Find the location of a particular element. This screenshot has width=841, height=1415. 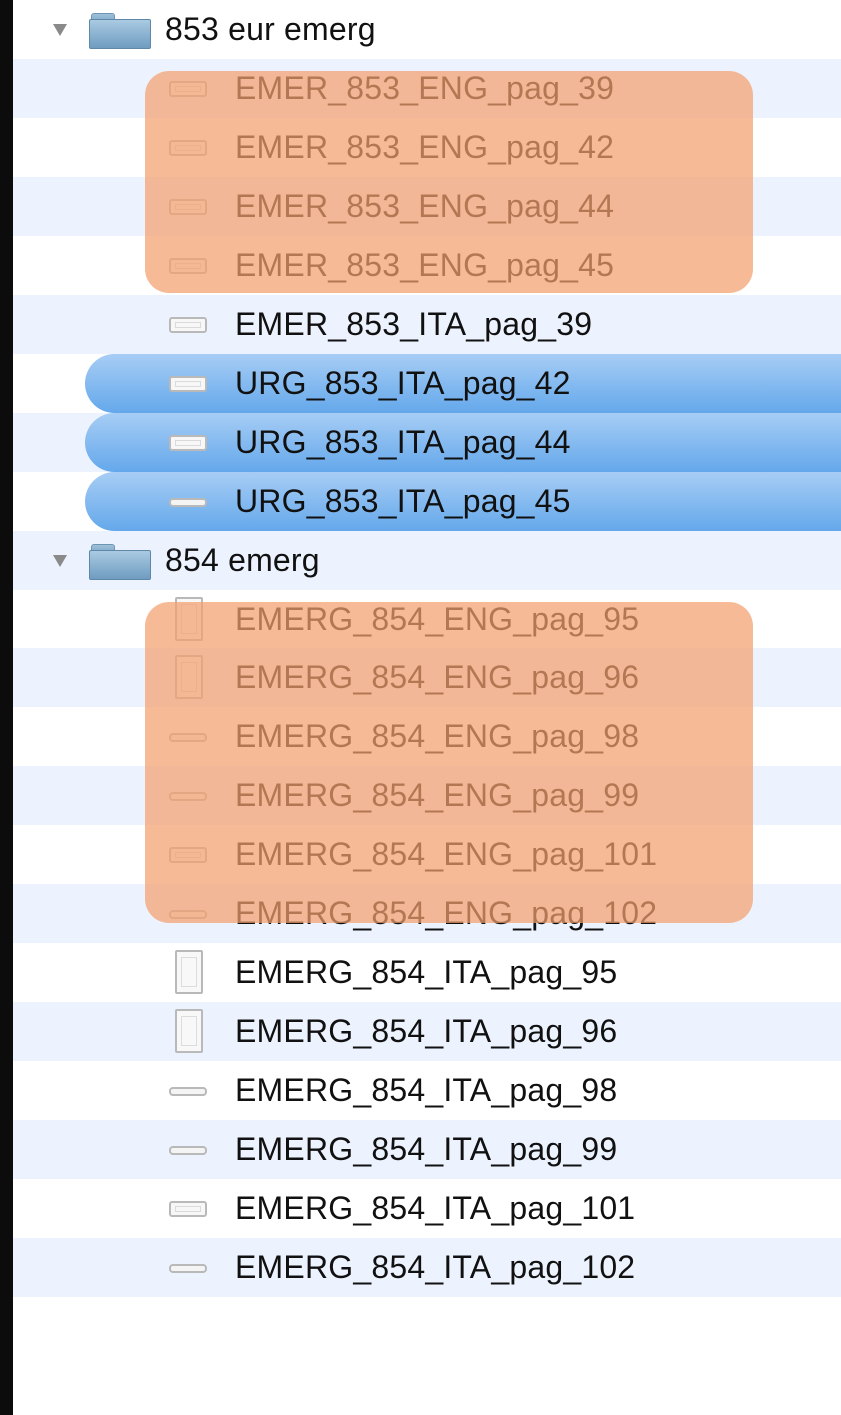

file-name: URG_853_ITA_pag_45 is located at coordinates (403, 500).